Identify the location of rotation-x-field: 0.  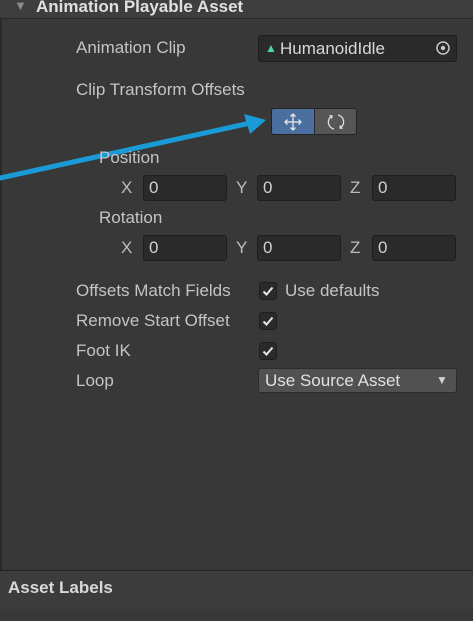
(185, 248).